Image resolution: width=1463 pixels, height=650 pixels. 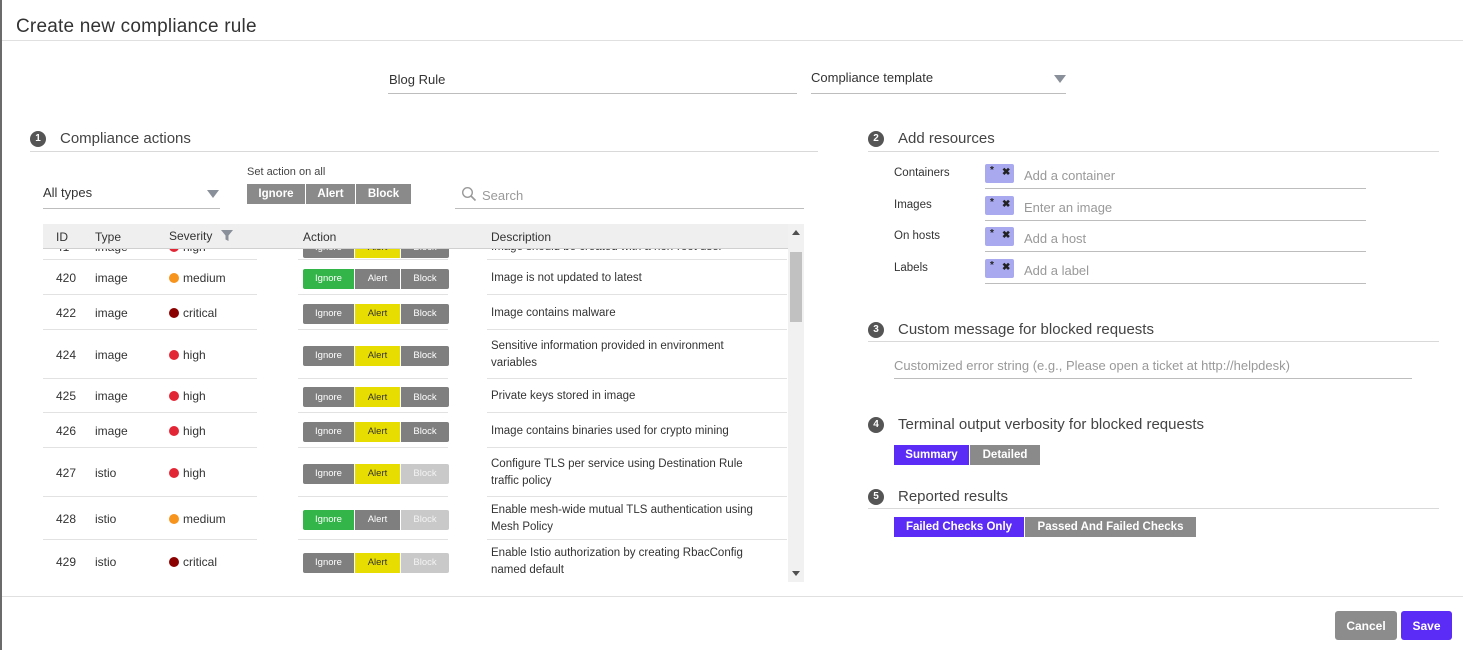 What do you see at coordinates (938, 80) in the screenshot?
I see `compliance-template-select: Compliance template` at bounding box center [938, 80].